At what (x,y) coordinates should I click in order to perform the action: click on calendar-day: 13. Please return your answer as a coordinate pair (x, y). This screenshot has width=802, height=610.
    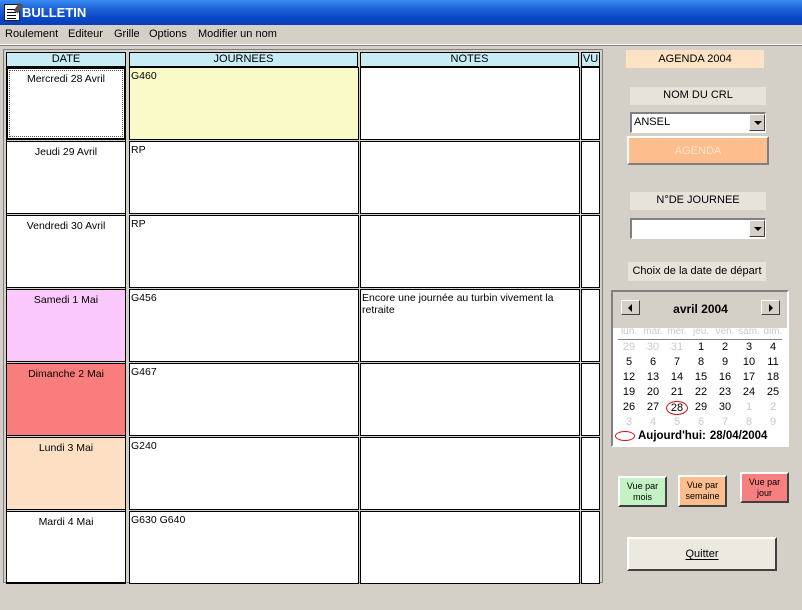
    Looking at the image, I should click on (653, 377).